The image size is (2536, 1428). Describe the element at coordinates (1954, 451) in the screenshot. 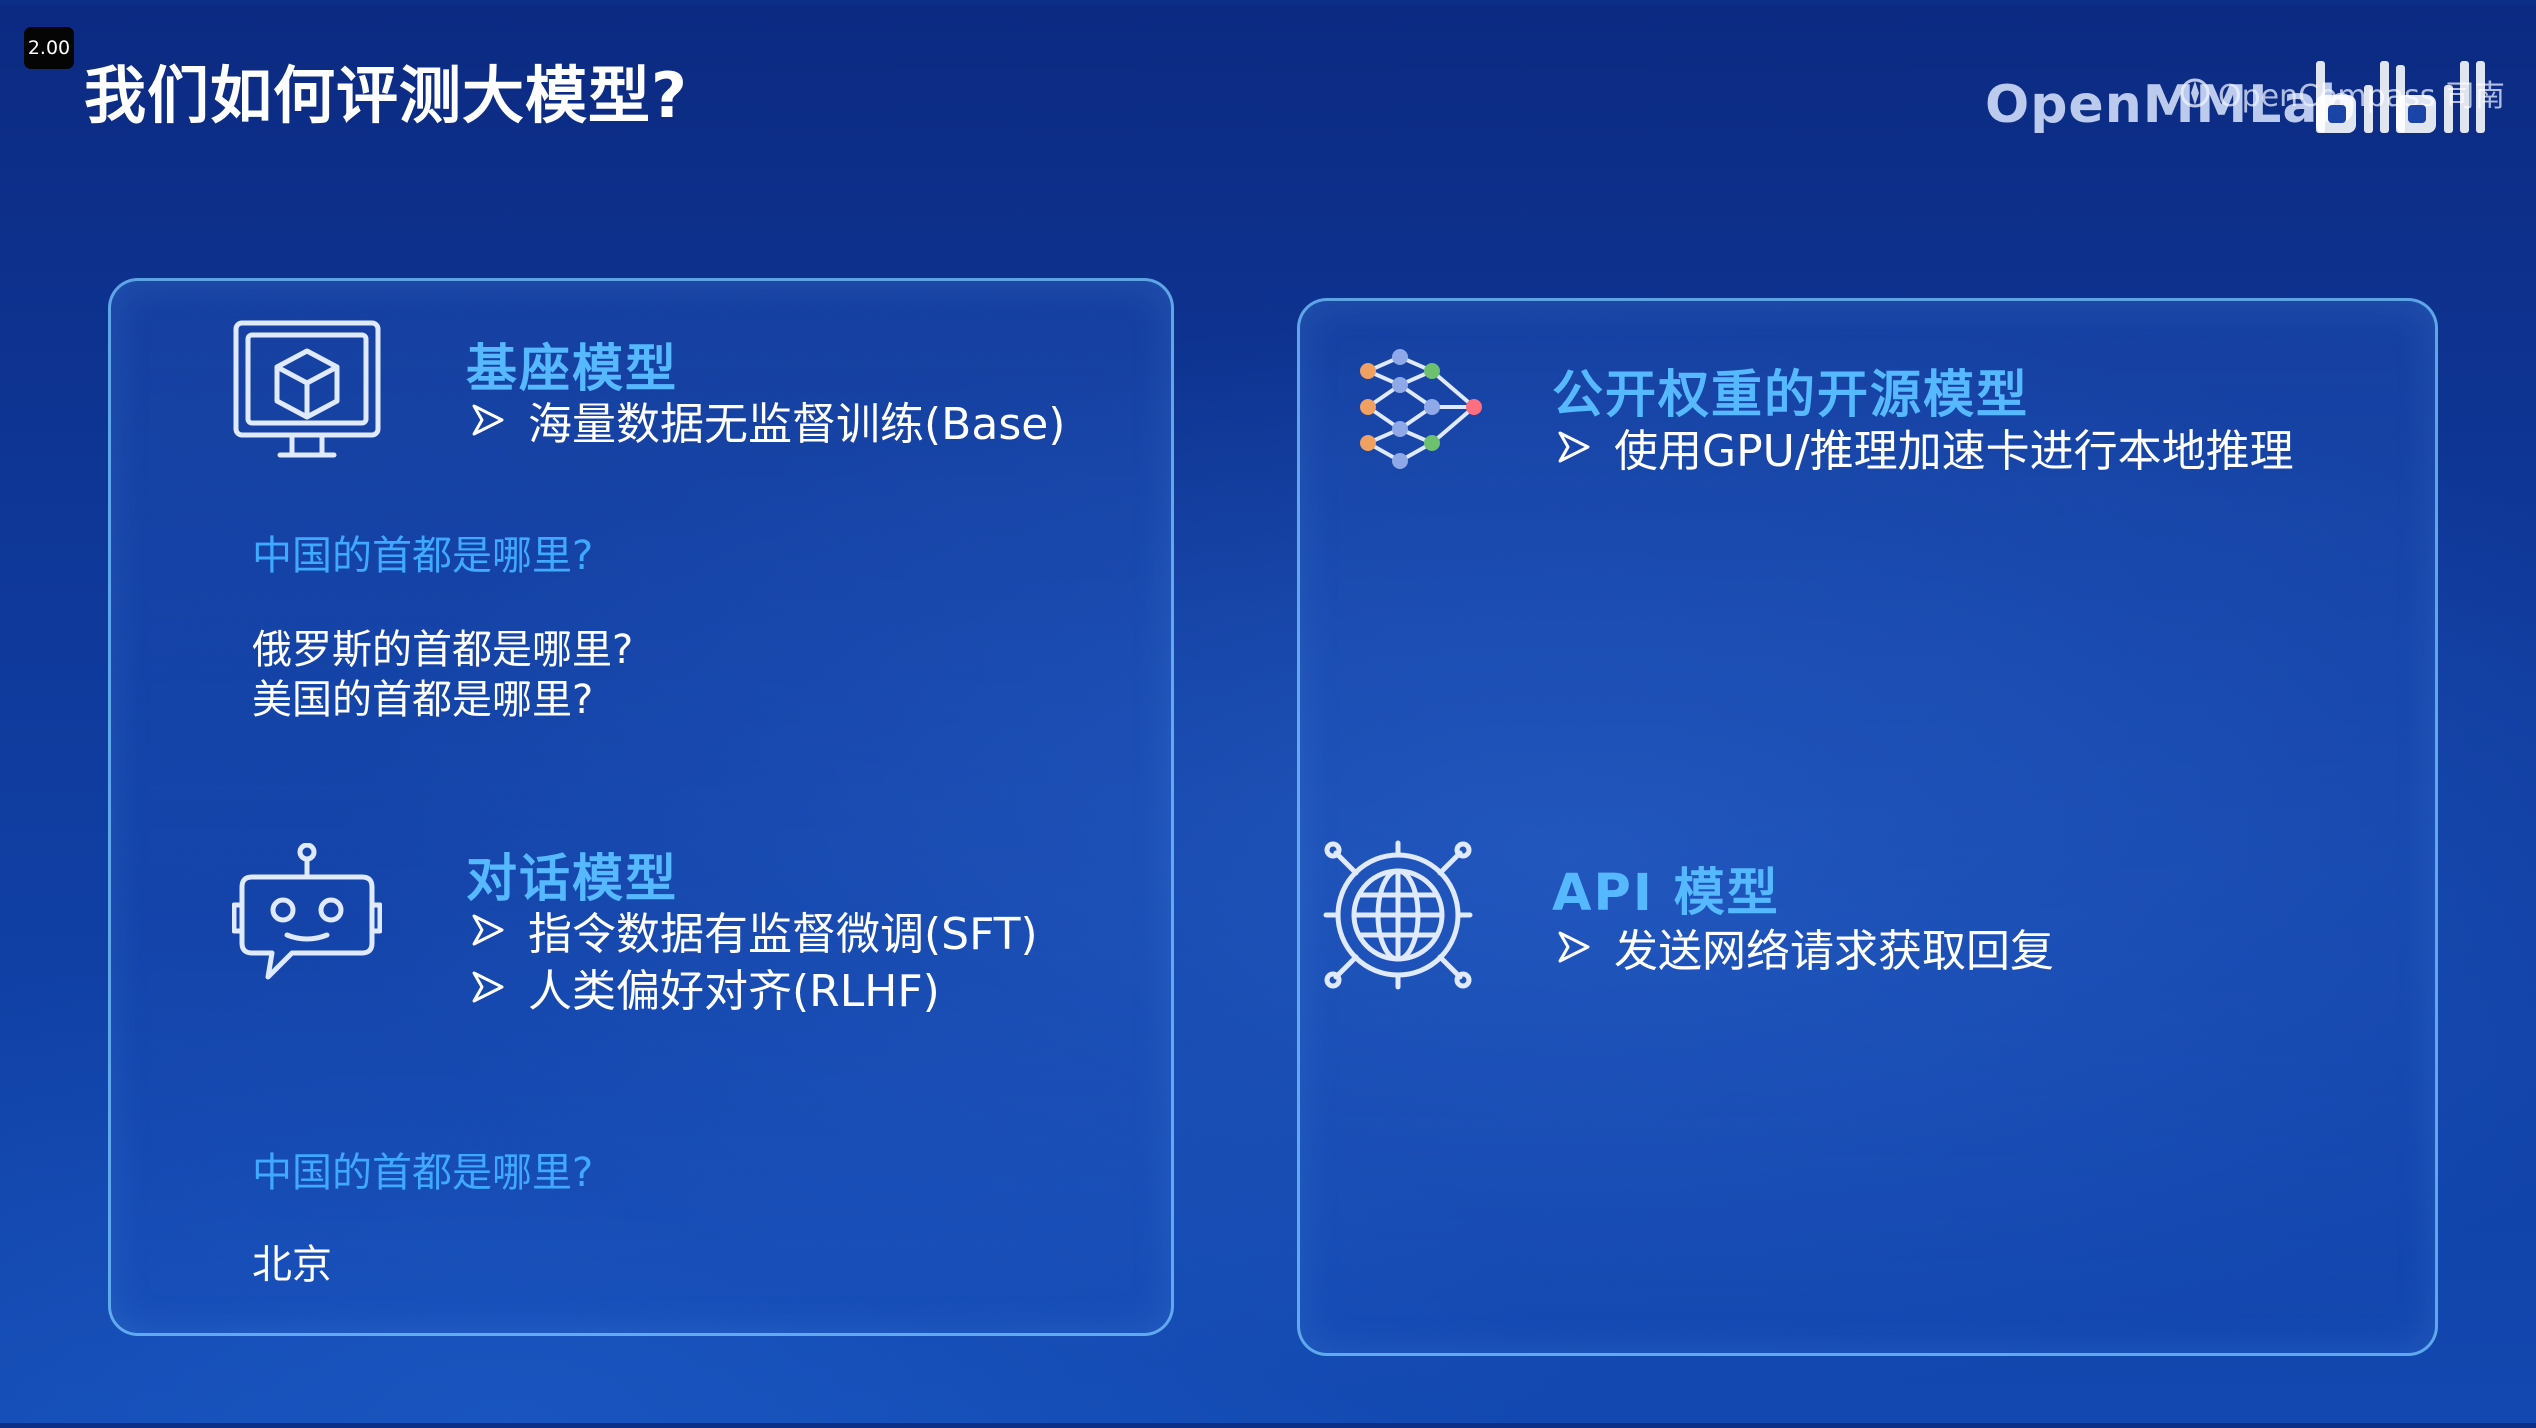

I see `bullet-text: 使用GPU/推理加速卡进行本地推理` at that location.